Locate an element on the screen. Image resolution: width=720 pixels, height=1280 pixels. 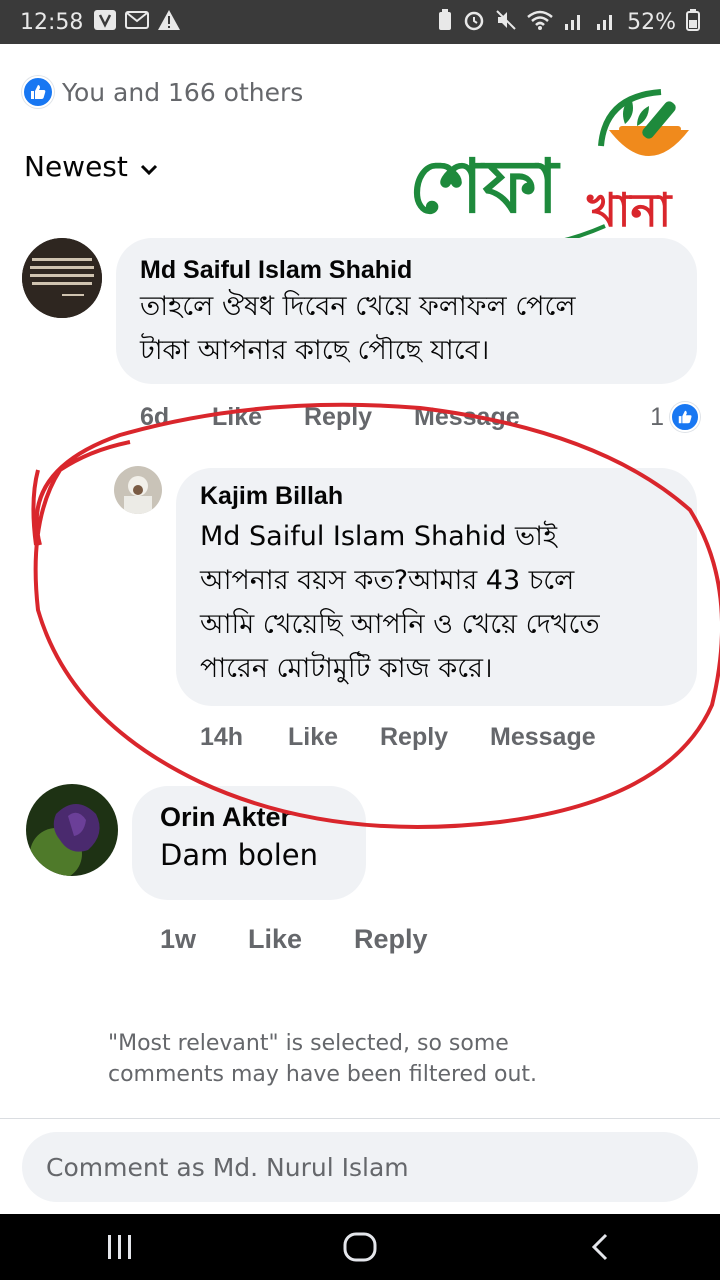
comment-reaction-count: 1 is located at coordinates (675, 417).